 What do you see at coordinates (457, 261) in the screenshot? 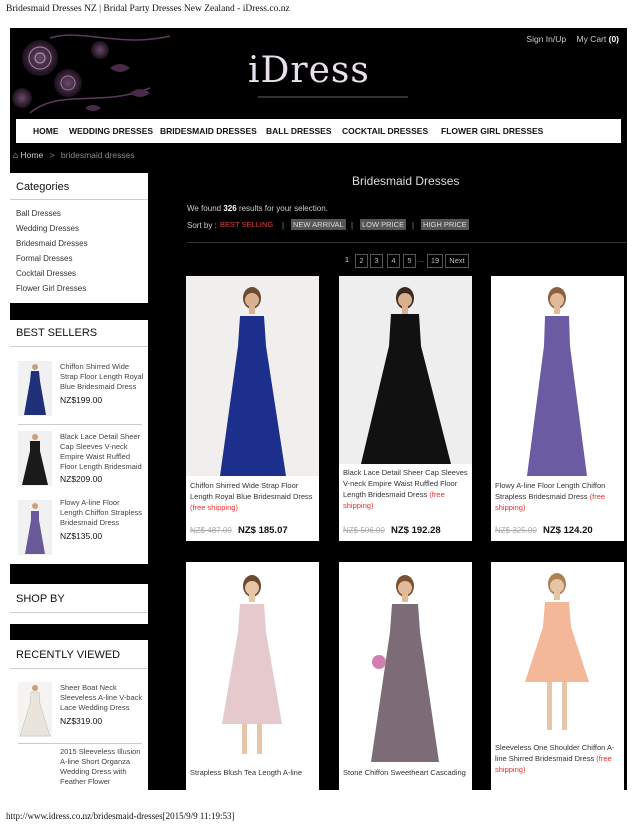
I see `page-next: Next` at bounding box center [457, 261].